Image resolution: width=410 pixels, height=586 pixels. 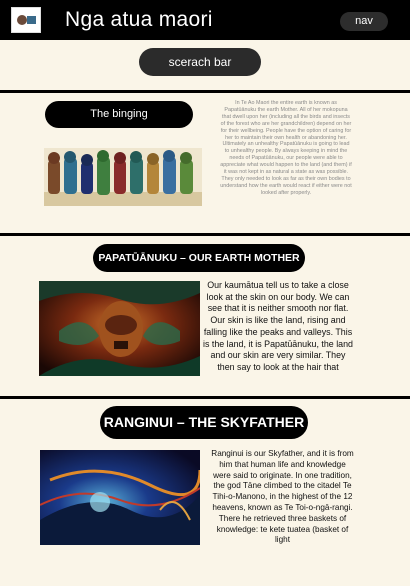 I want to click on papatuanuku-title: PAPATŪĀNUKU – OUR EARTH MOTHER, so click(x=199, y=258).